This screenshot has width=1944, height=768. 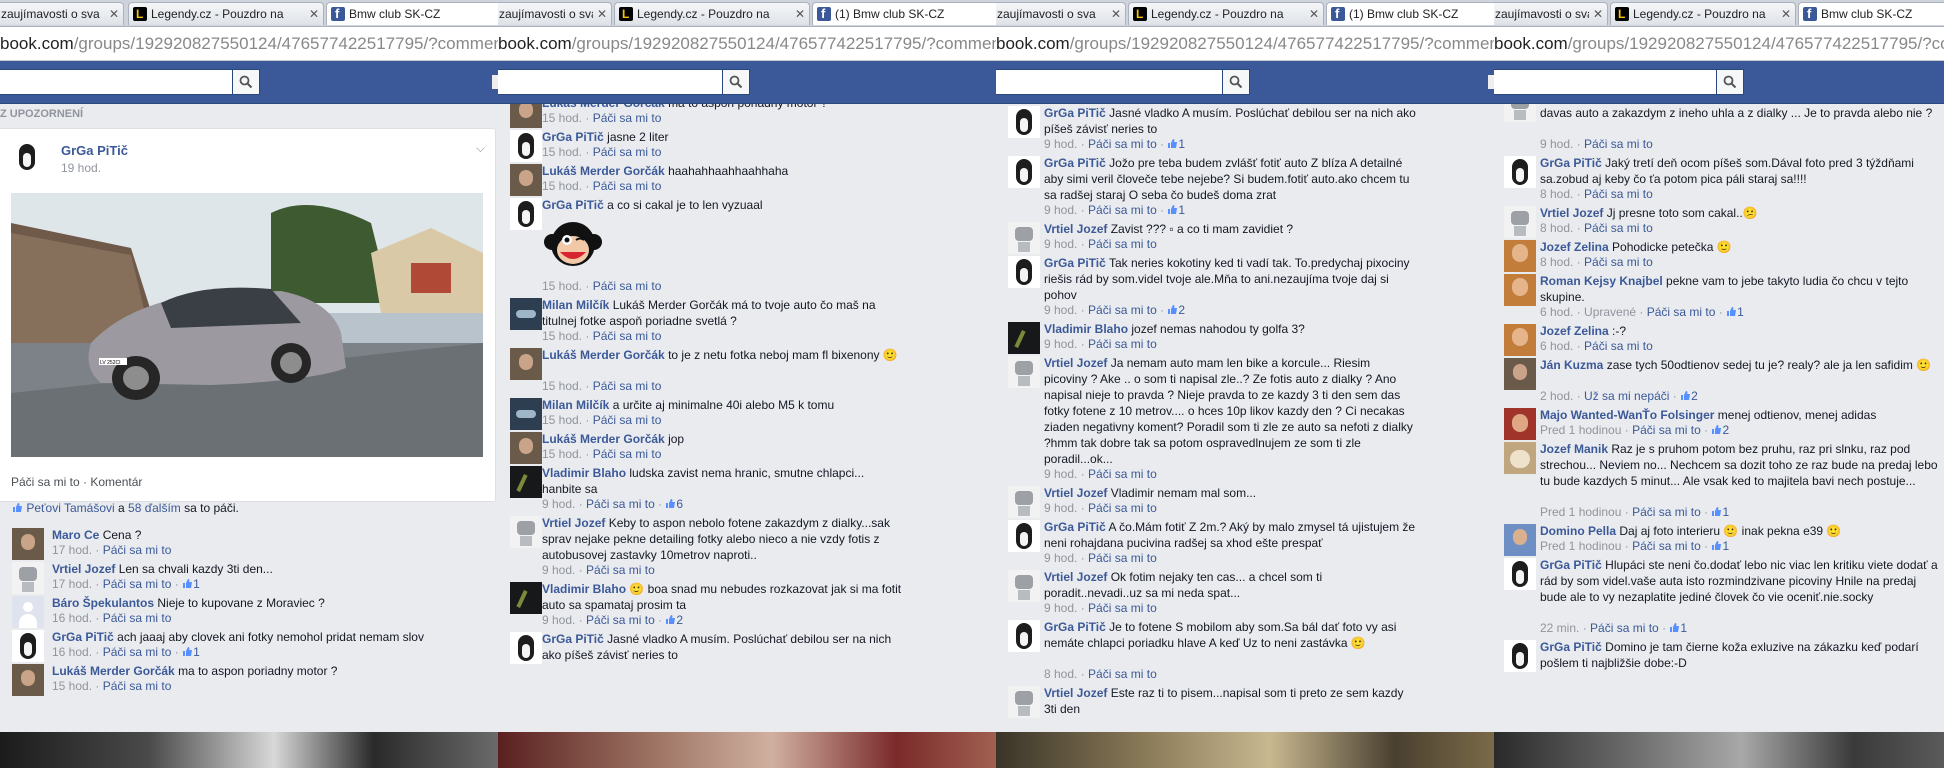 What do you see at coordinates (1871, 13) in the screenshot?
I see `tab-bmw-club: Bmw club SK-CZ` at bounding box center [1871, 13].